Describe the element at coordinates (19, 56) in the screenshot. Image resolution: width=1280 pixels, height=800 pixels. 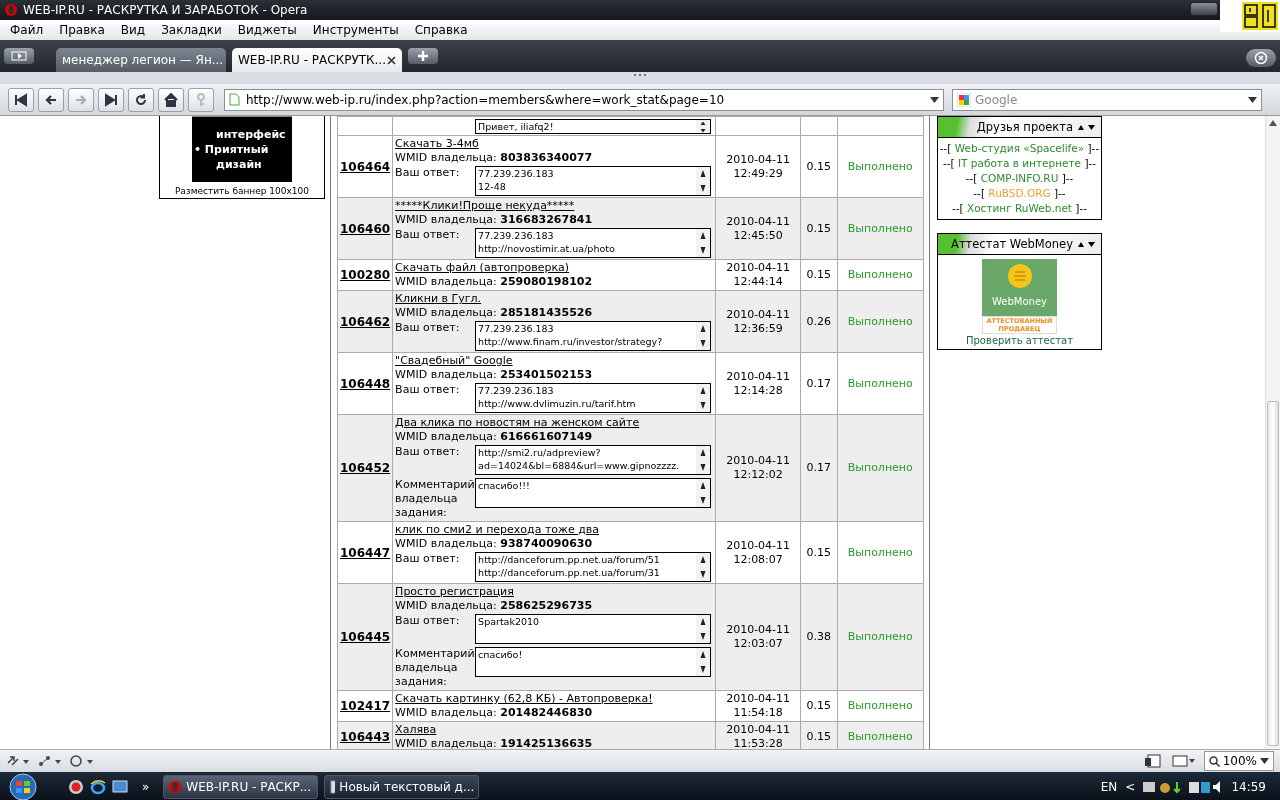
I see `panel-toggle-button` at that location.